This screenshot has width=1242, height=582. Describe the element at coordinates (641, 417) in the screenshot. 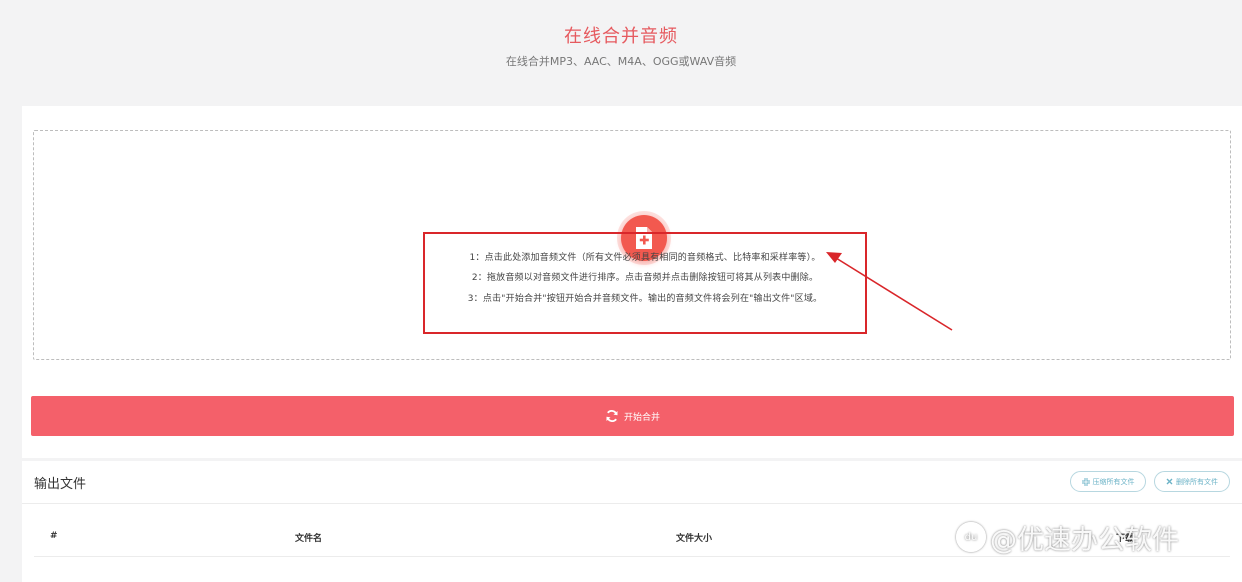

I see `start-merge-label: 开始合并` at that location.